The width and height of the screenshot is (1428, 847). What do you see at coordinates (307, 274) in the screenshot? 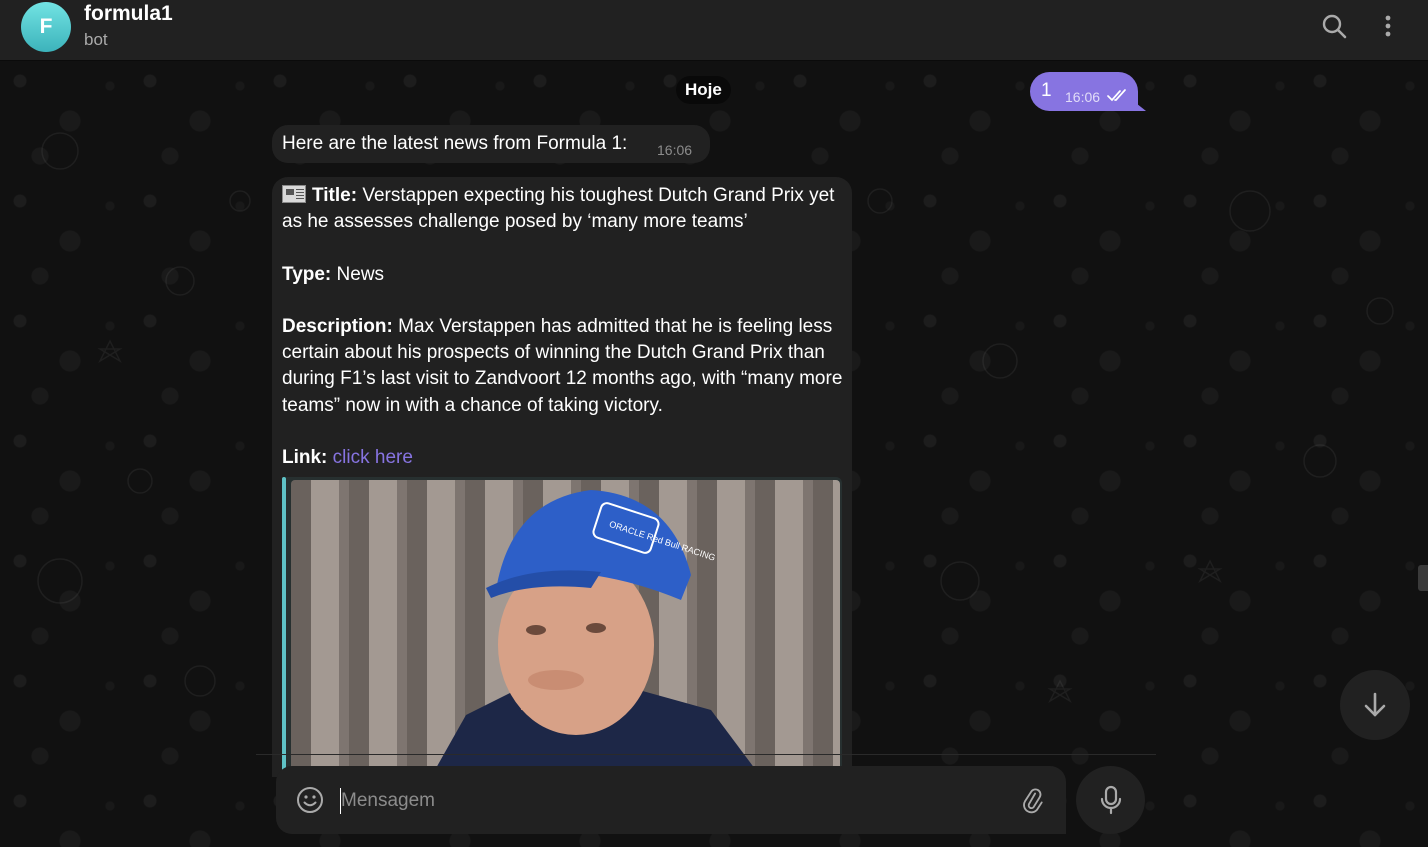
I see `type-label: Type:` at bounding box center [307, 274].